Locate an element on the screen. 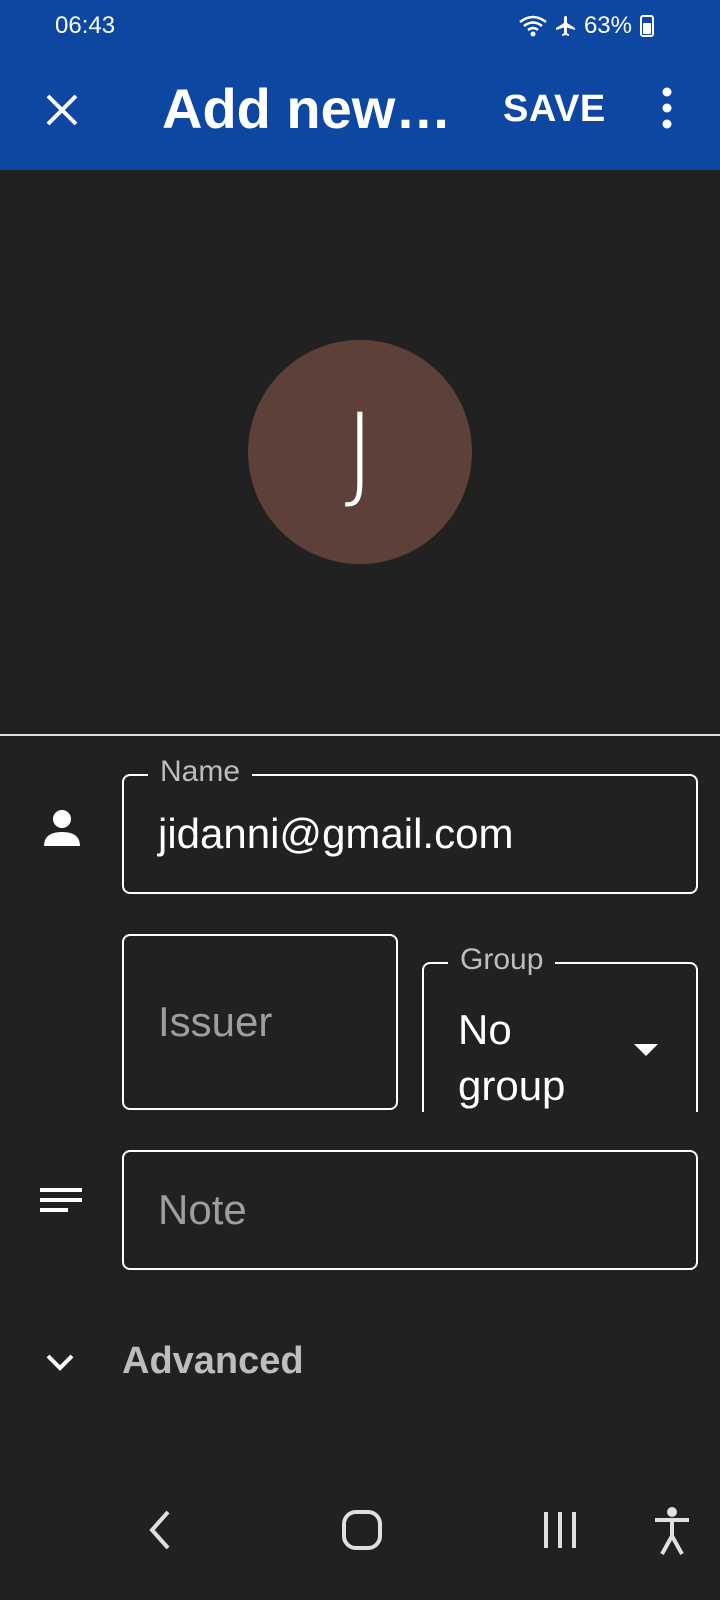 This screenshot has width=720, height=1600. back-icon is located at coordinates (159, 1530).